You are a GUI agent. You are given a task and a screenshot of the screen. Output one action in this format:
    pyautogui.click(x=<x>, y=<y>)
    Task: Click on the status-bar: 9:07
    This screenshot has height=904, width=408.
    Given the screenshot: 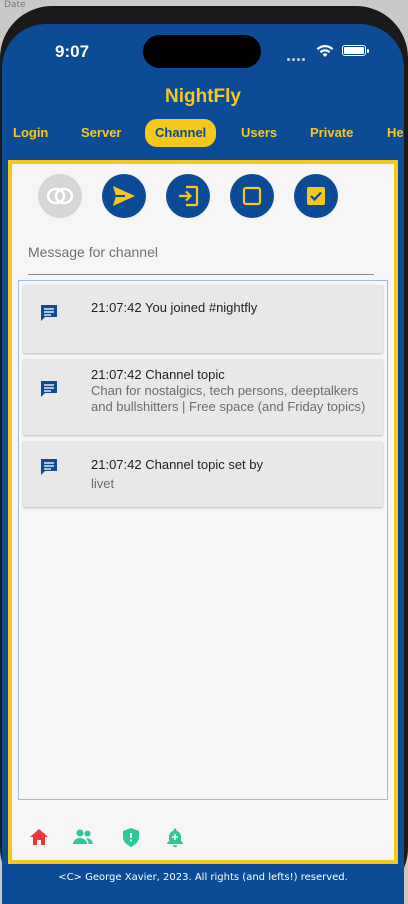 What is the action you would take?
    pyautogui.click(x=203, y=48)
    